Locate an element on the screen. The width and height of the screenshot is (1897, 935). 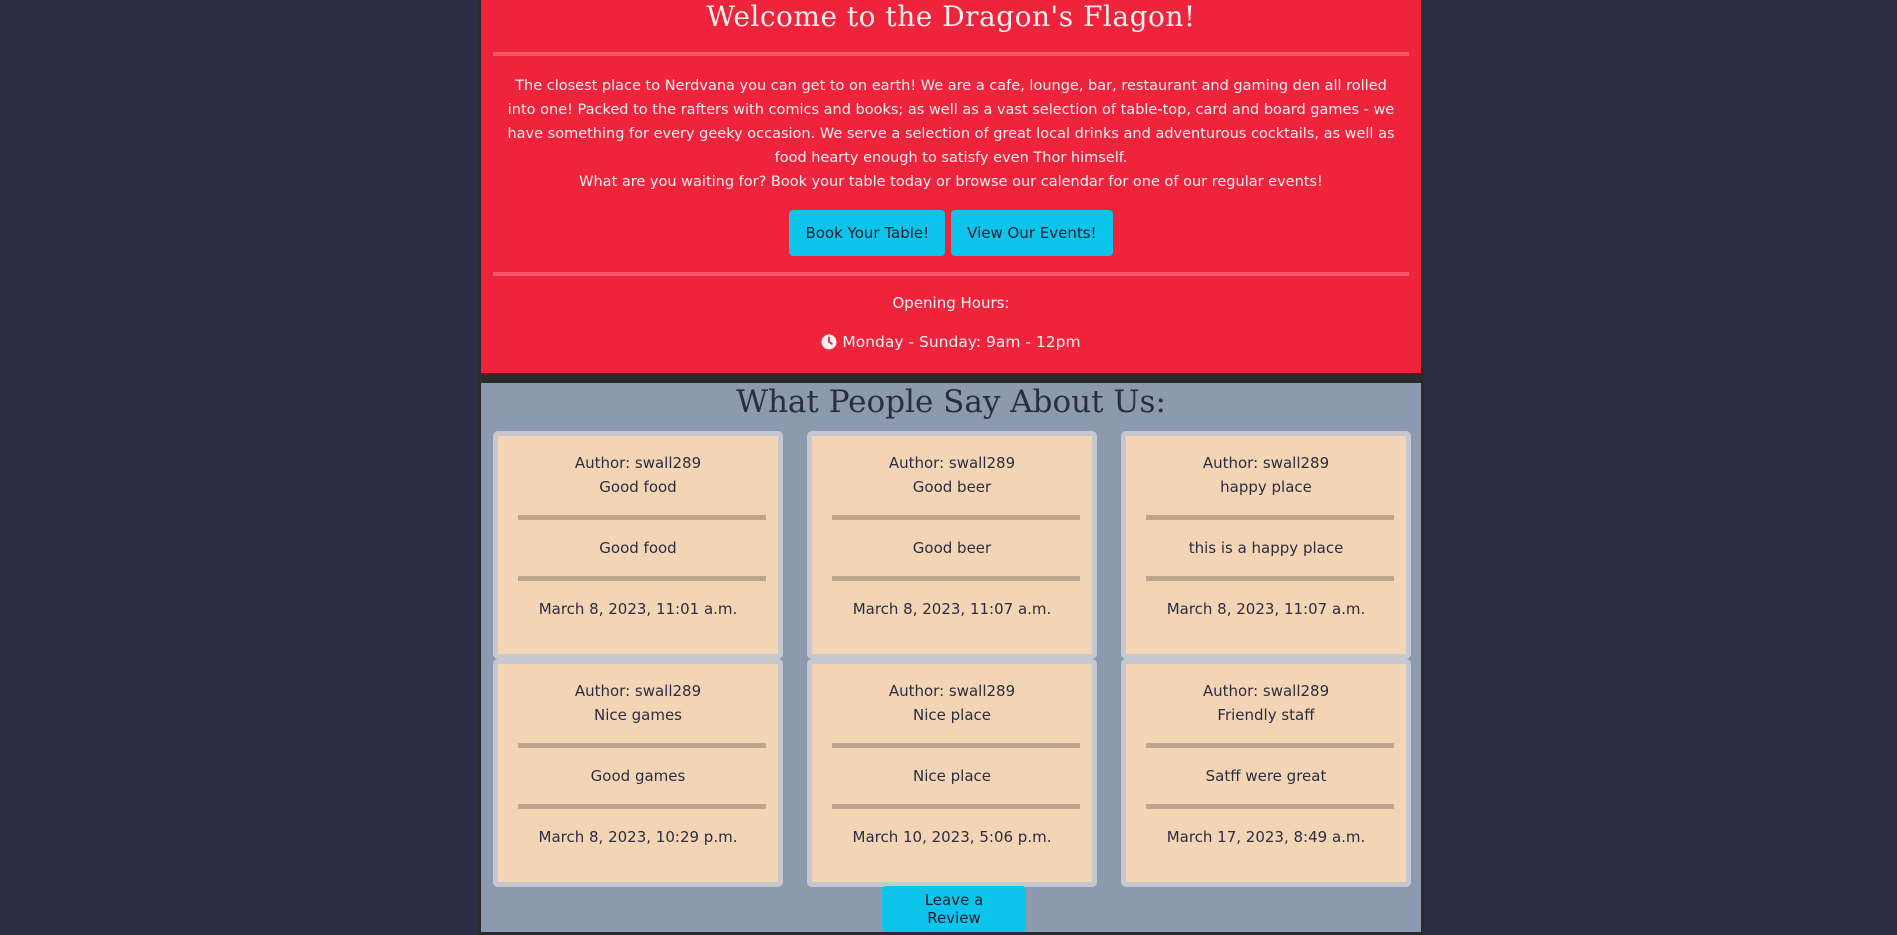
review-subject: Nice games is located at coordinates (637, 715).